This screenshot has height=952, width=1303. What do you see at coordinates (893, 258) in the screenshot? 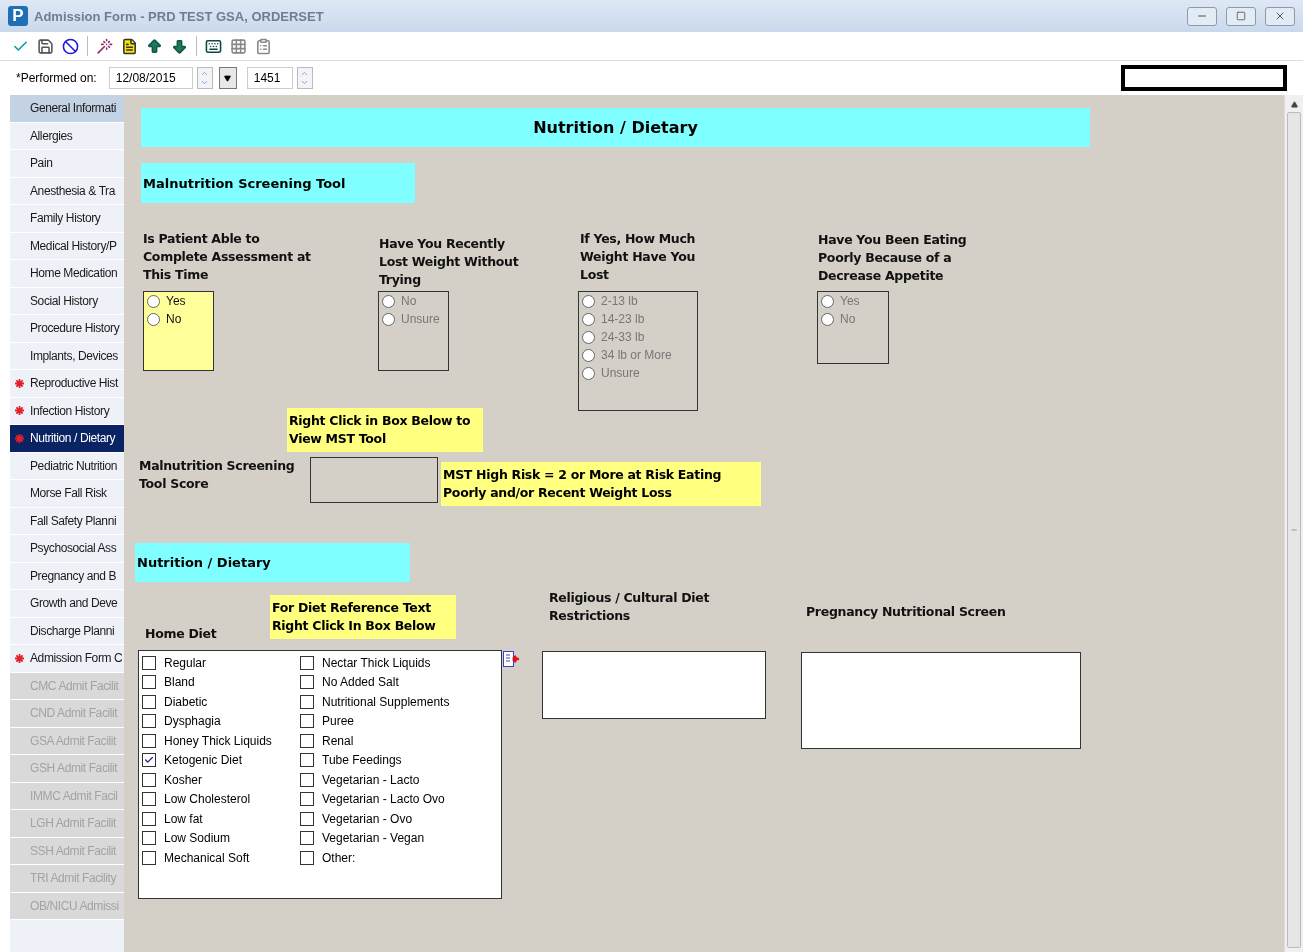
I see `question-label: Have You Been Eating Poorly Because of a Decrease Appetite` at bounding box center [893, 258].